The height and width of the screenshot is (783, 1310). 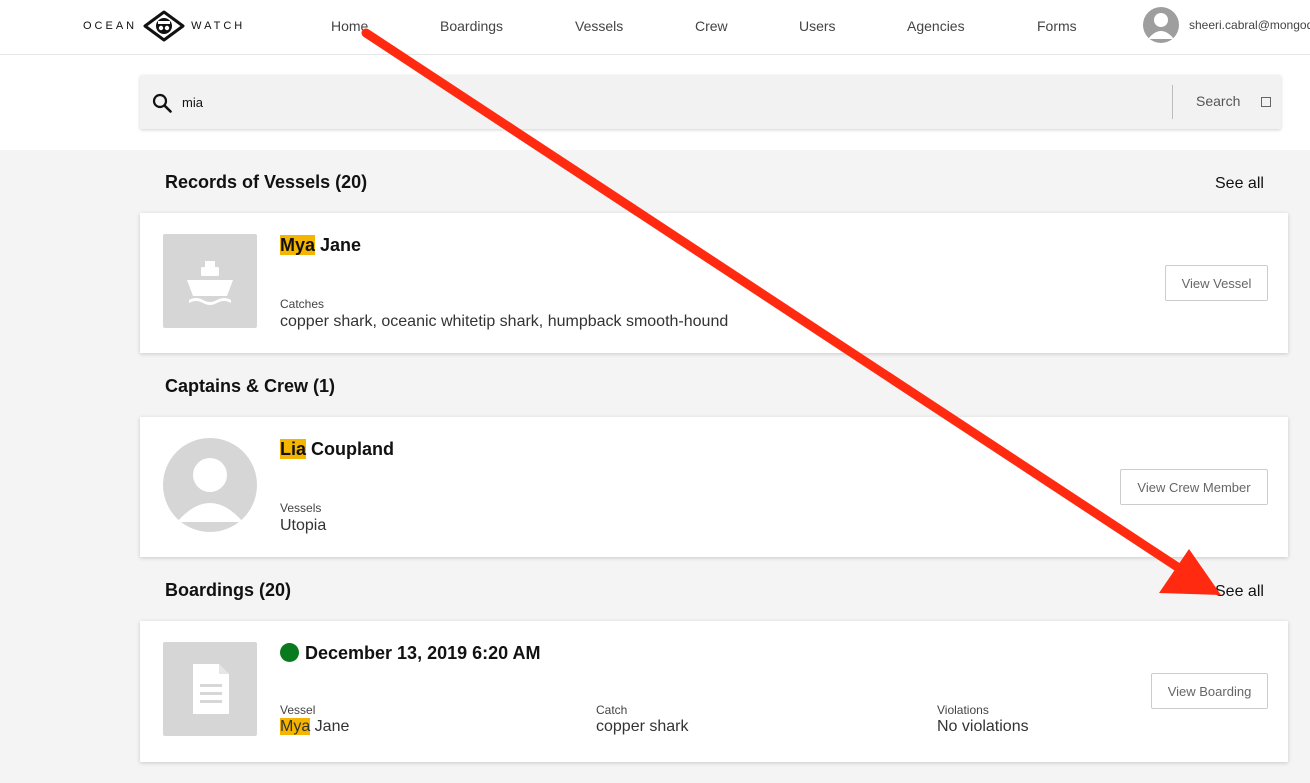 I want to click on vessel-name: Mya Jane, so click(x=320, y=245).